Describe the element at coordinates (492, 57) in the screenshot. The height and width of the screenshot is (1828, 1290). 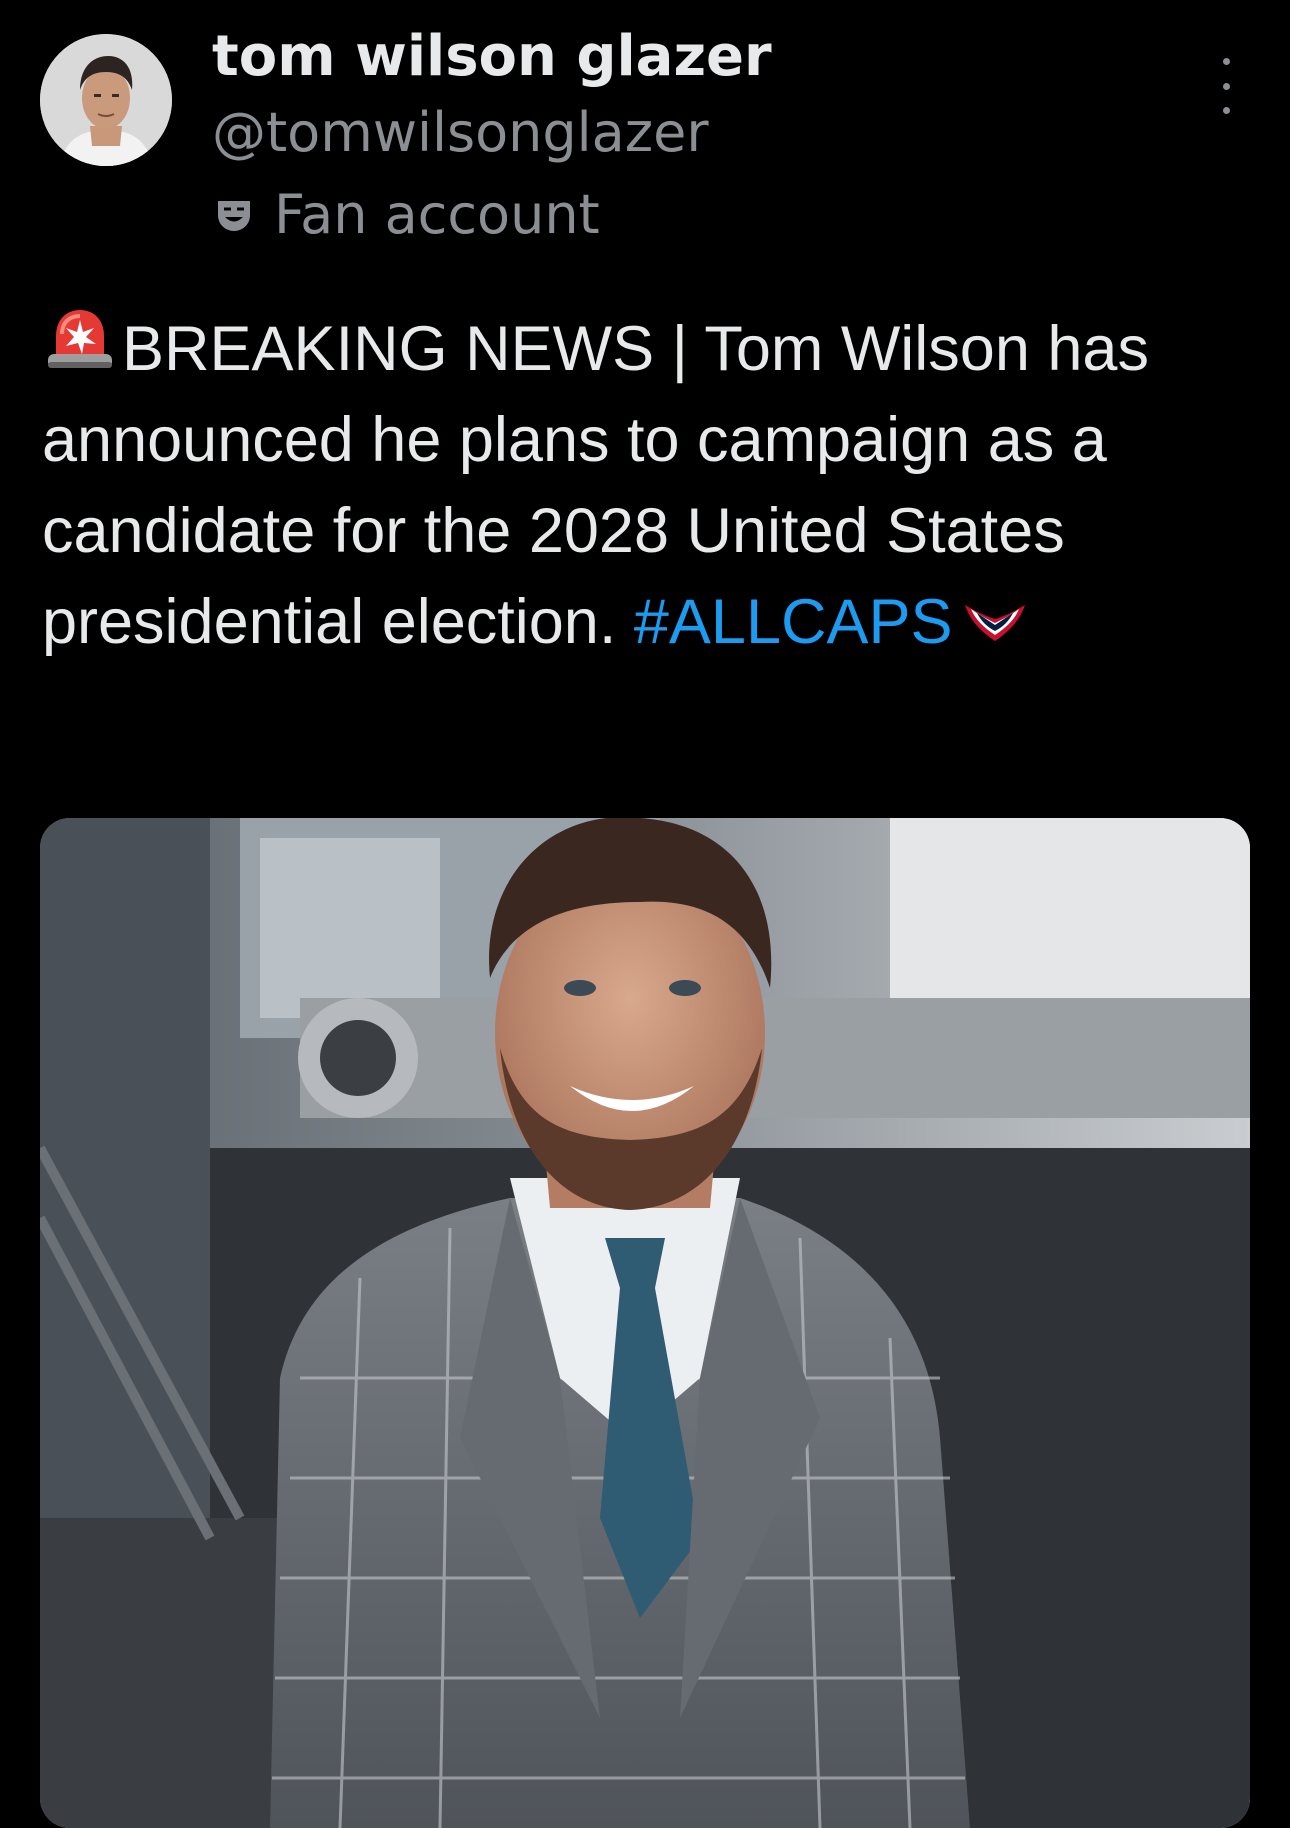
I see `display-name: tom wilson glazer` at that location.